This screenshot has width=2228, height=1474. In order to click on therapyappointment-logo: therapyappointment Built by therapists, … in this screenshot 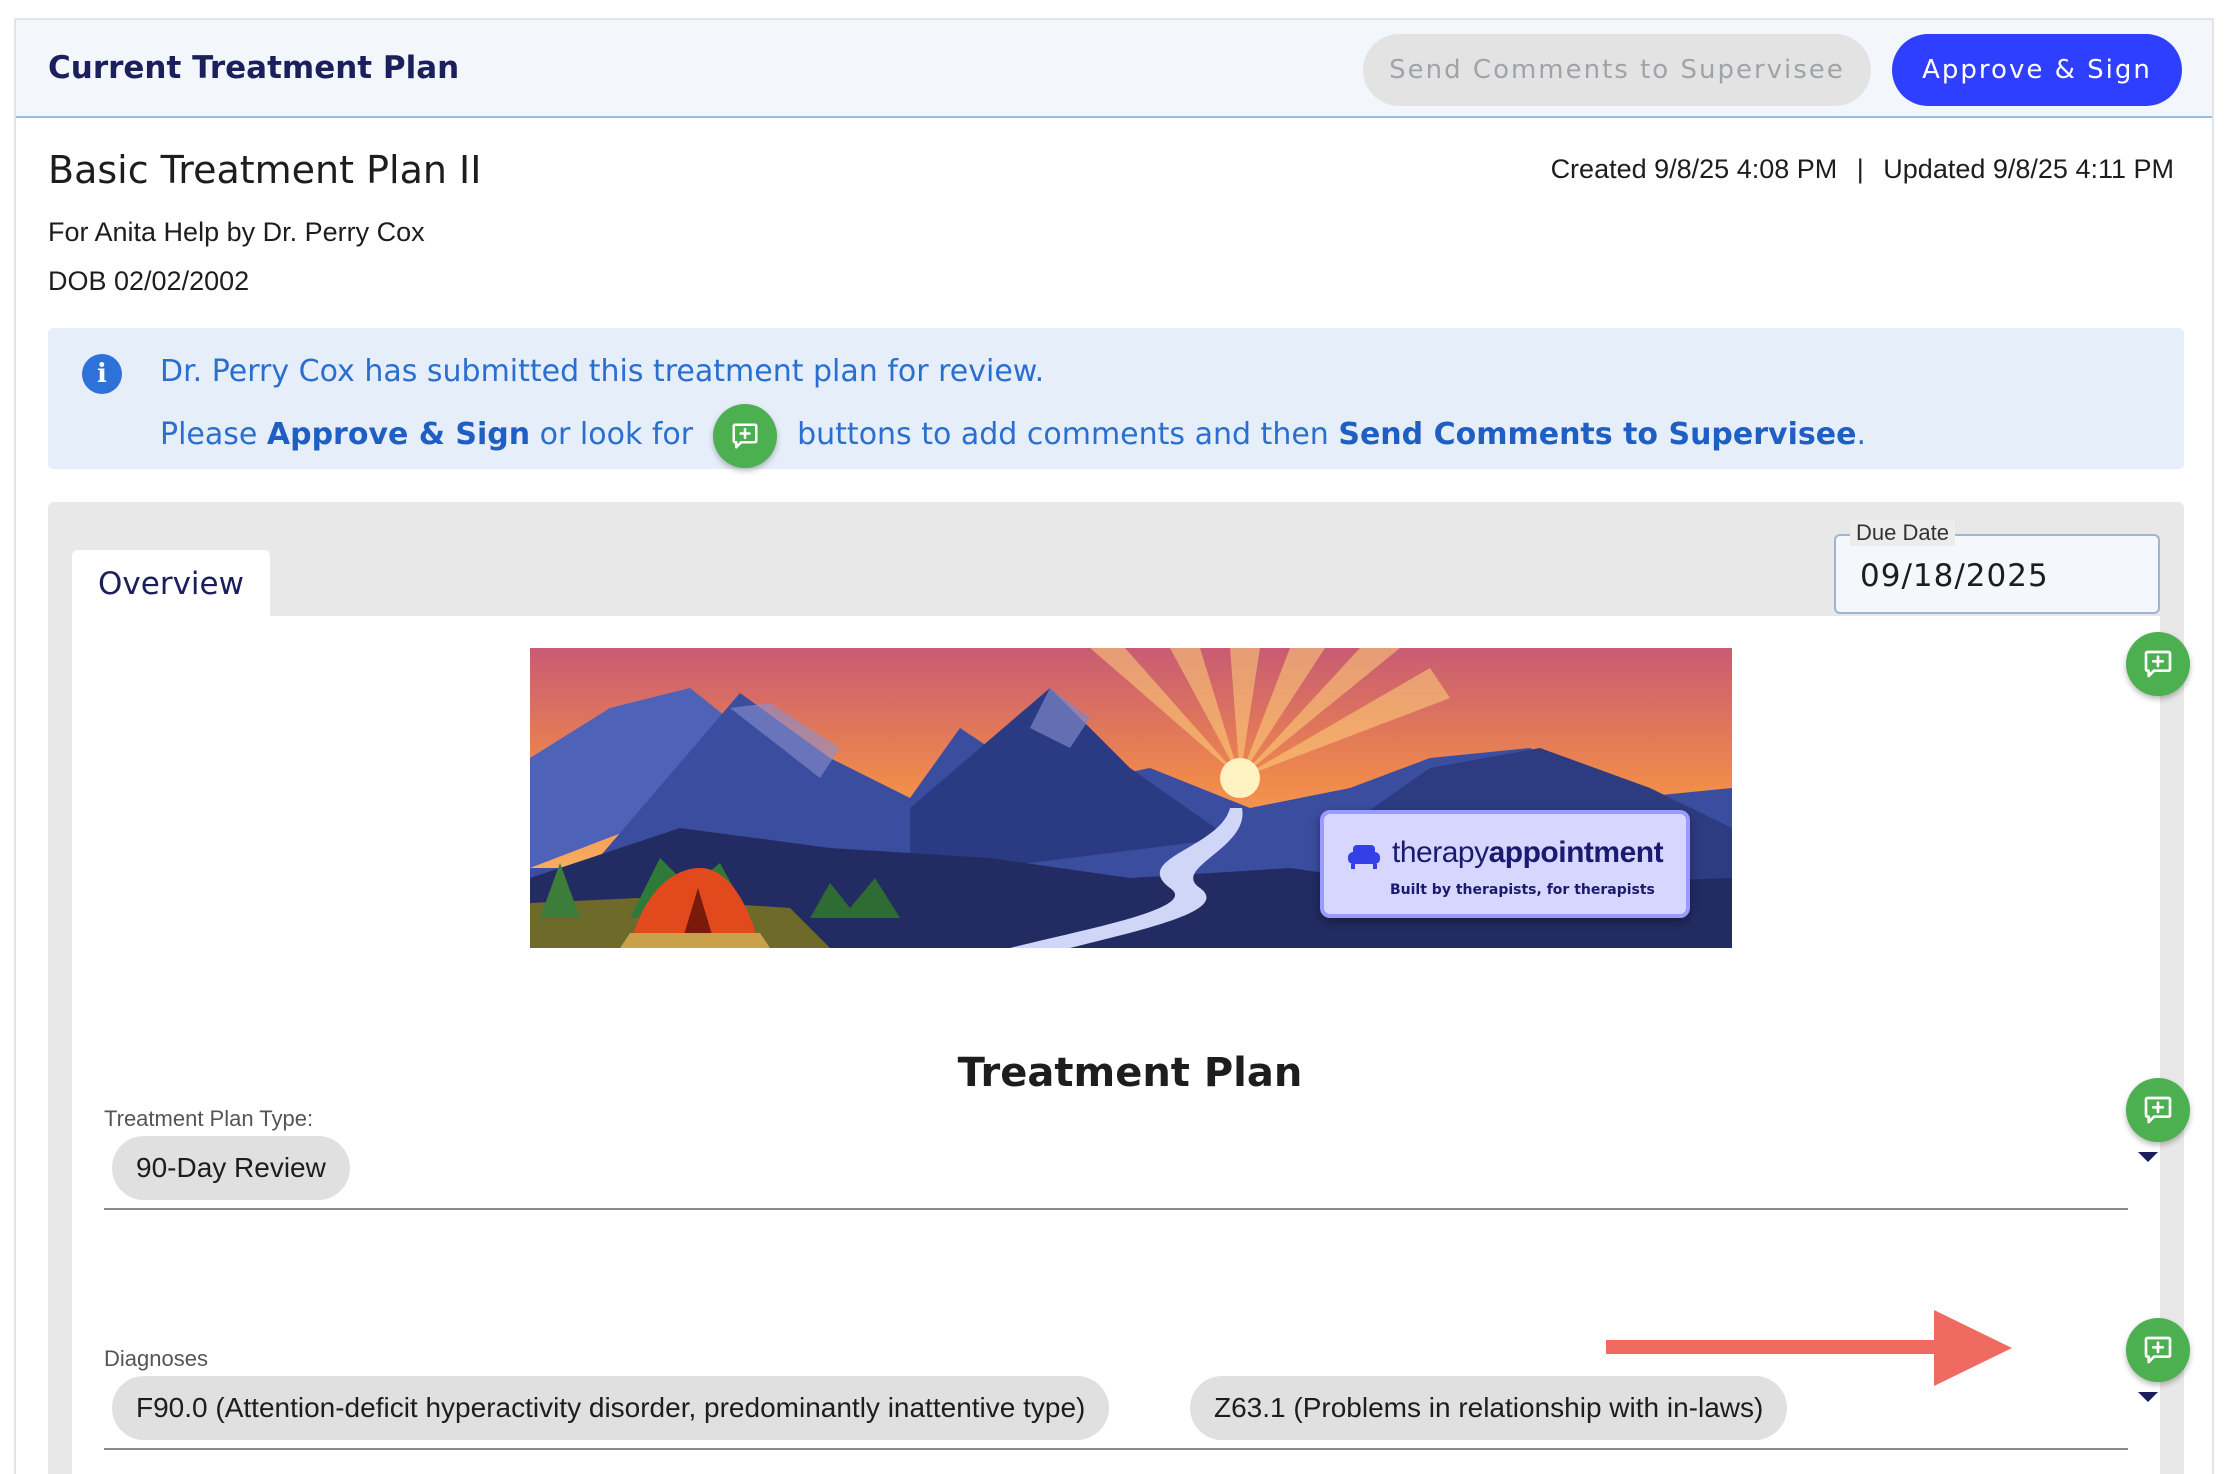, I will do `click(1505, 864)`.